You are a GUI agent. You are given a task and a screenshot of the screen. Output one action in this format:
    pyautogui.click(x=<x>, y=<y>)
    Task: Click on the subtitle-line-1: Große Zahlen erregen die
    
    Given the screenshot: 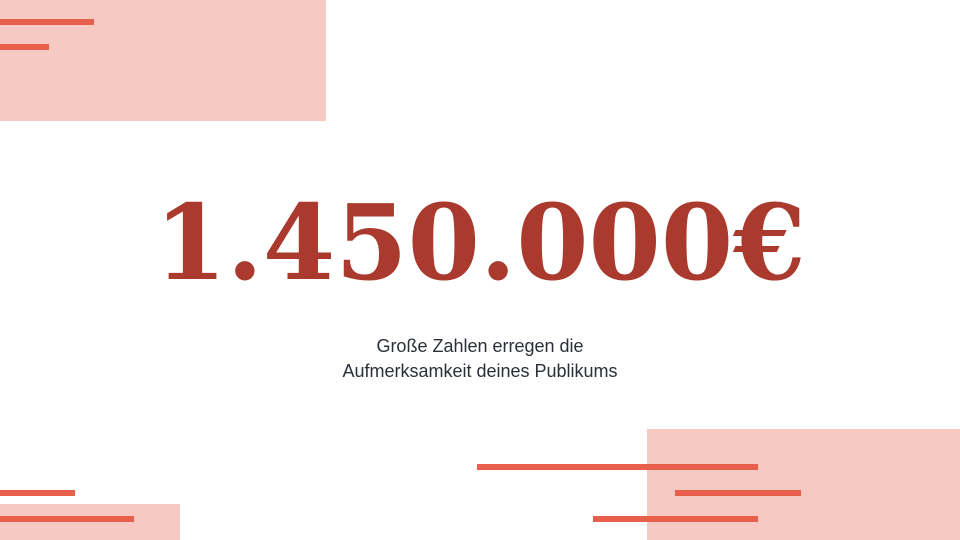 What is the action you would take?
    pyautogui.click(x=480, y=346)
    